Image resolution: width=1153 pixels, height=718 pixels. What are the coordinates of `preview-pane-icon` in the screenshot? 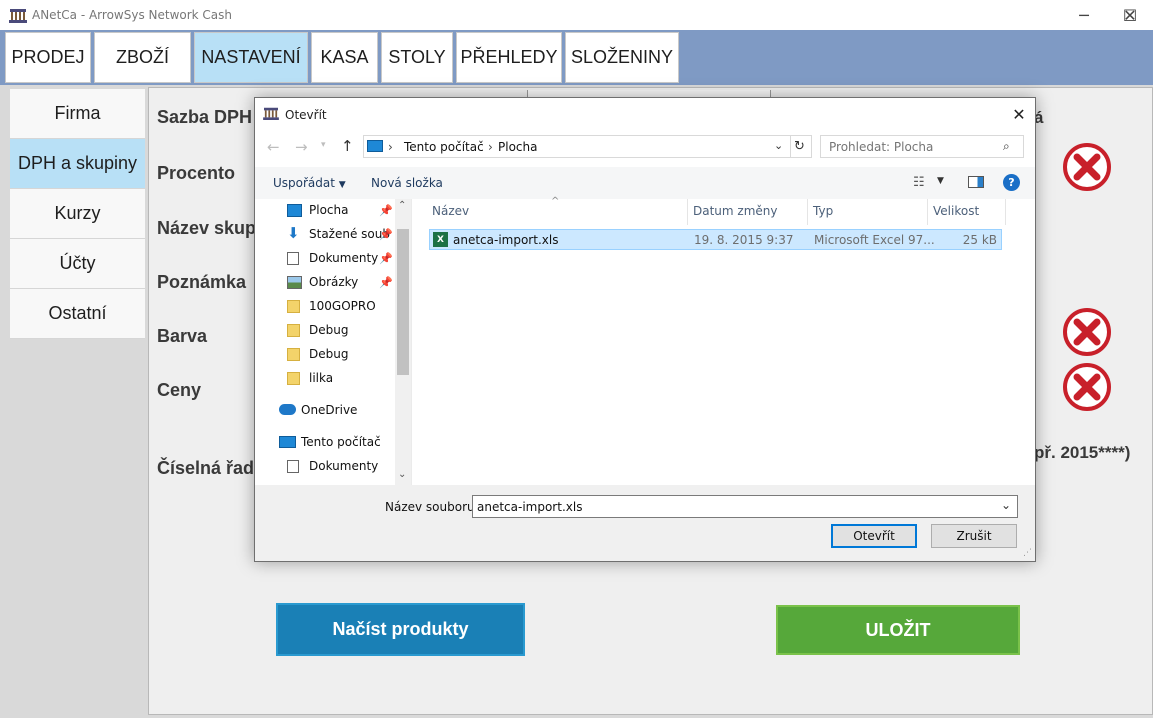 It's located at (976, 182).